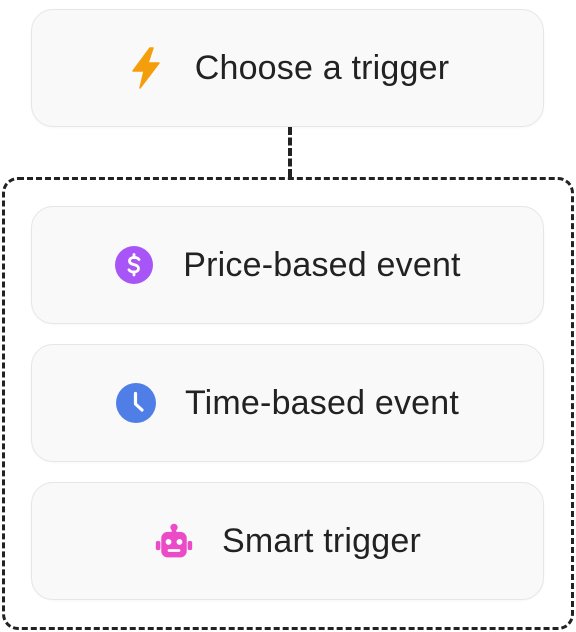 This screenshot has height=632, width=576. I want to click on choose-trigger-label: Choose a trigger, so click(322, 67).